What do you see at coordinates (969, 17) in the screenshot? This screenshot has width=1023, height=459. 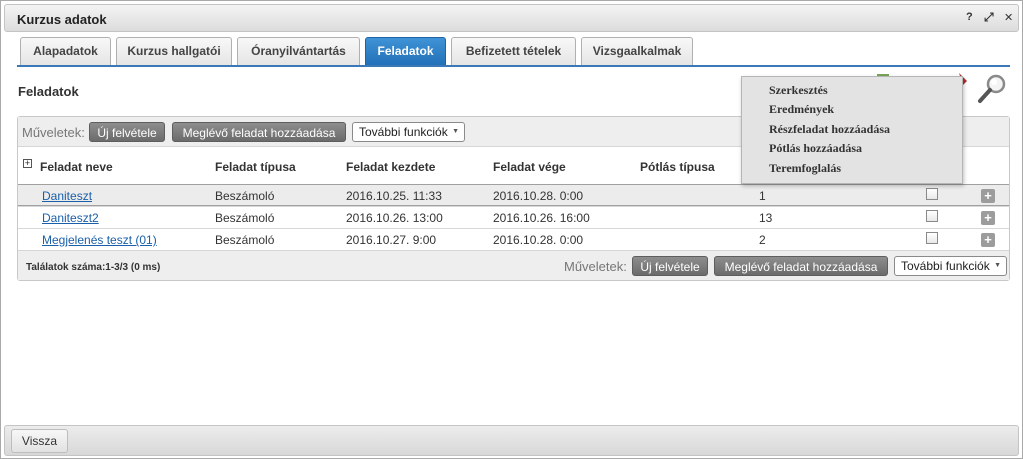 I see `help-icon: ?` at bounding box center [969, 17].